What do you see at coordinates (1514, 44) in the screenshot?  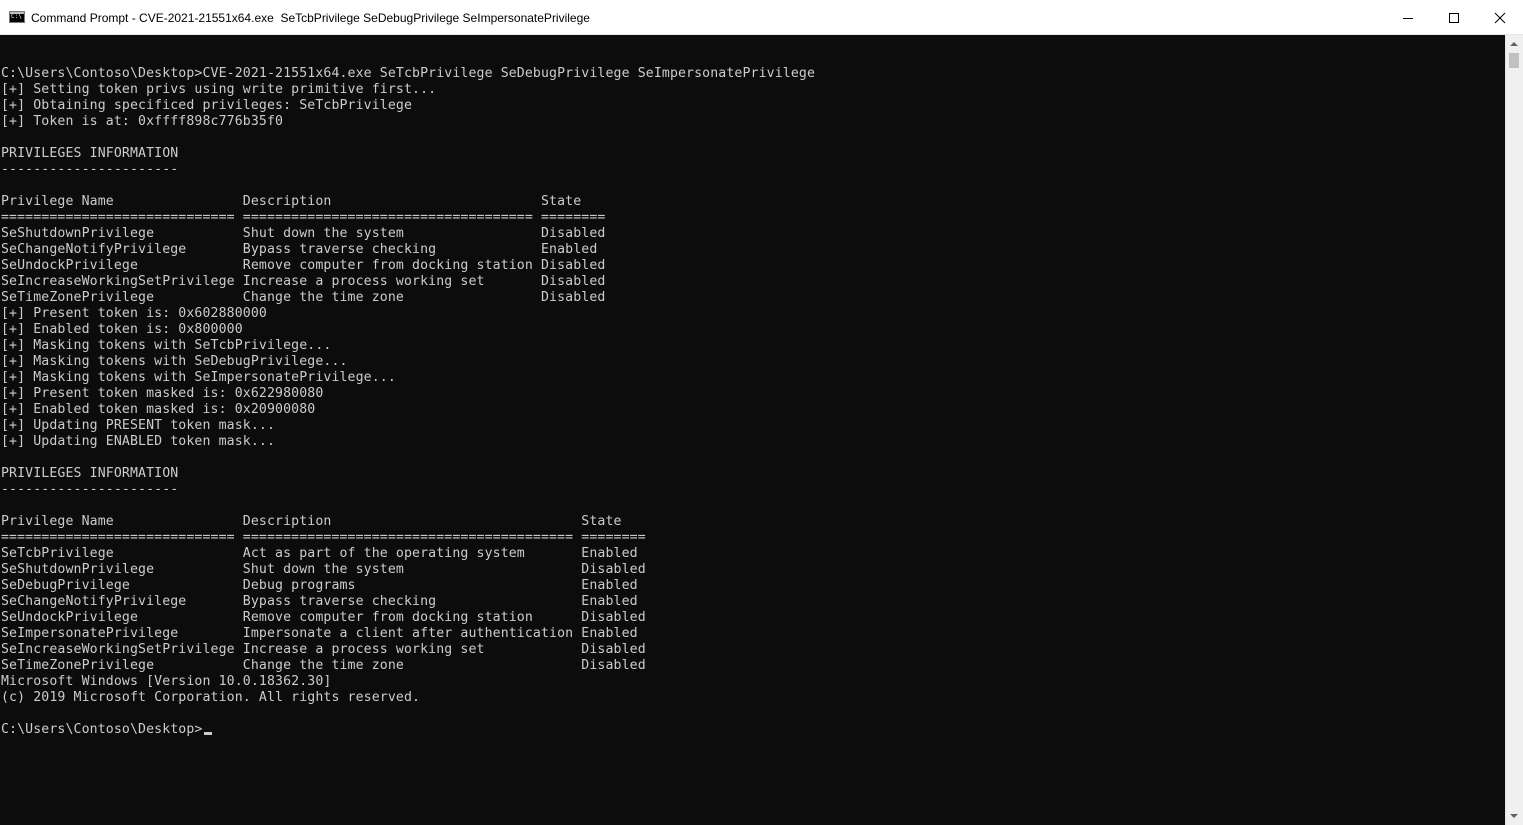 I see `scroll-up-arrow-icon` at bounding box center [1514, 44].